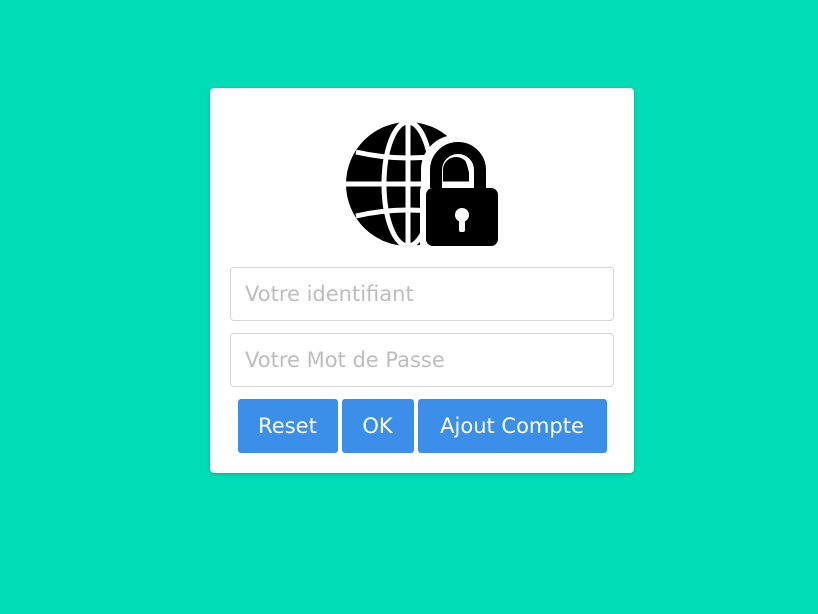 The width and height of the screenshot is (818, 614). What do you see at coordinates (422, 294) in the screenshot?
I see `username-input` at bounding box center [422, 294].